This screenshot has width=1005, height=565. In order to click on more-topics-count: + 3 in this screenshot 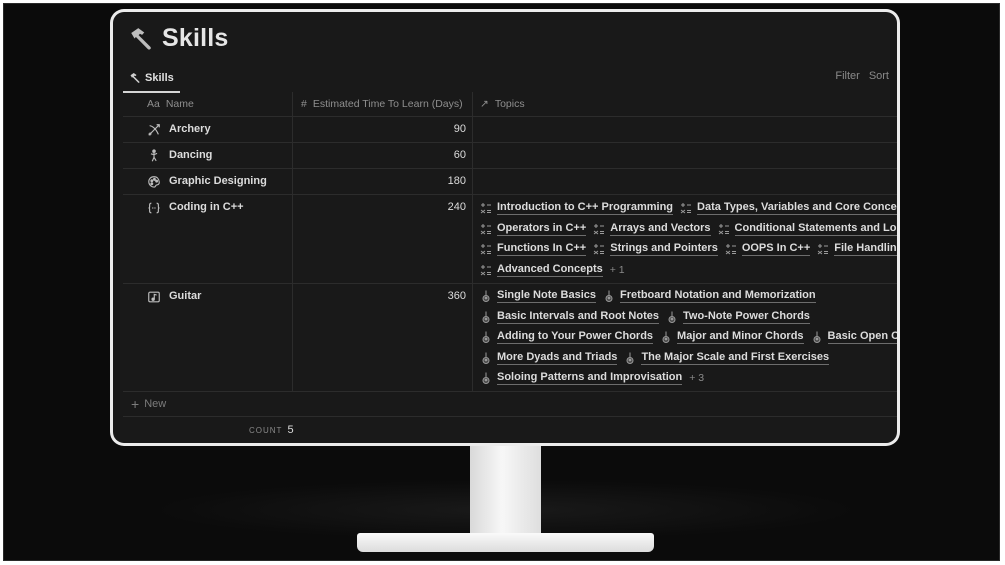, I will do `click(696, 378)`.